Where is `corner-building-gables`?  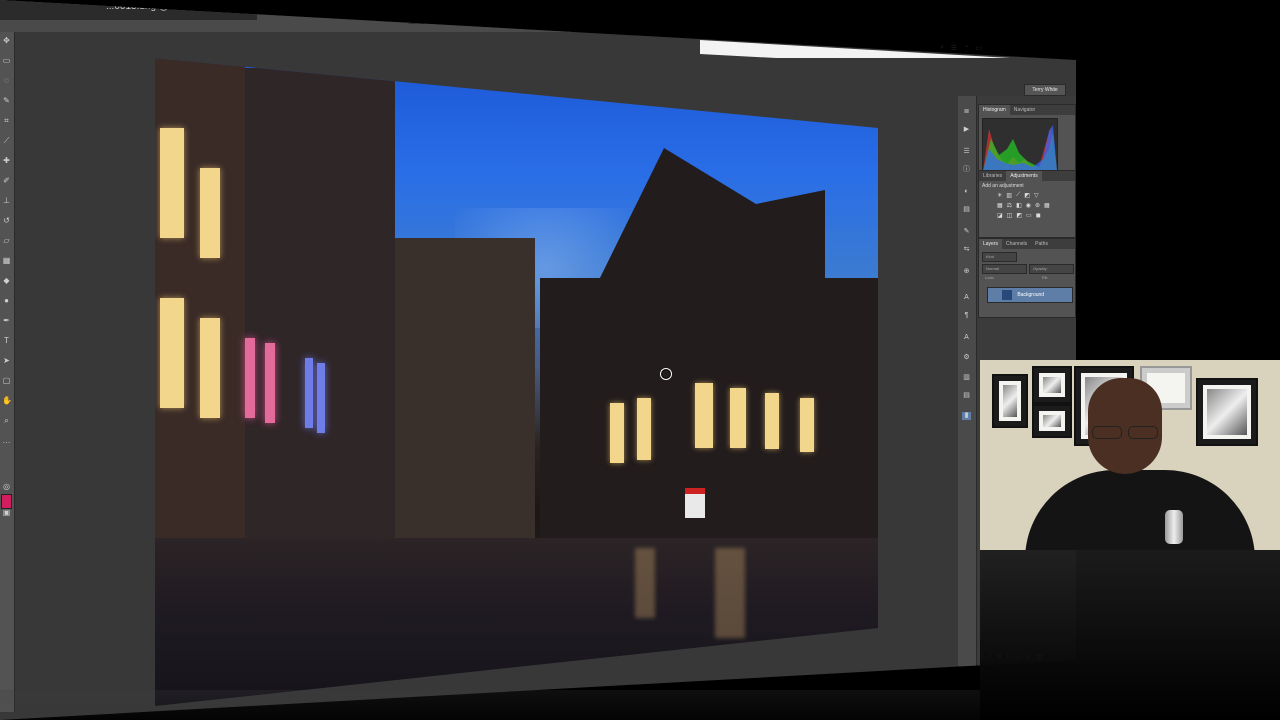 corner-building-gables is located at coordinates (710, 218).